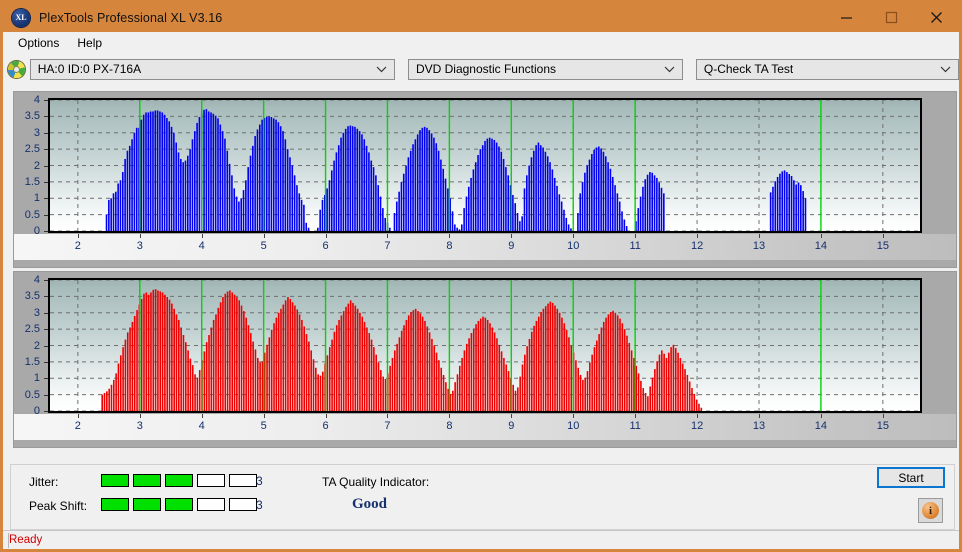 The height and width of the screenshot is (552, 962). I want to click on peak-shift-x-tick-label: 3, so click(139, 426).